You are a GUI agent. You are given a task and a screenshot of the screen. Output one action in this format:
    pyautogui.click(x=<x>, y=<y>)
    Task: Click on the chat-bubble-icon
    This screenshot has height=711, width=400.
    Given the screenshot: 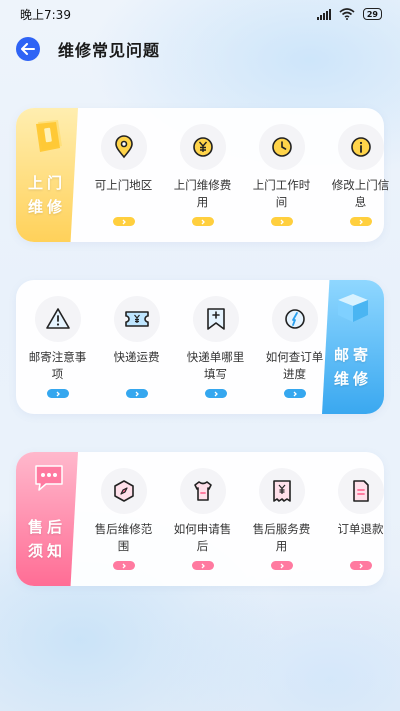 What is the action you would take?
    pyautogui.click(x=49, y=478)
    